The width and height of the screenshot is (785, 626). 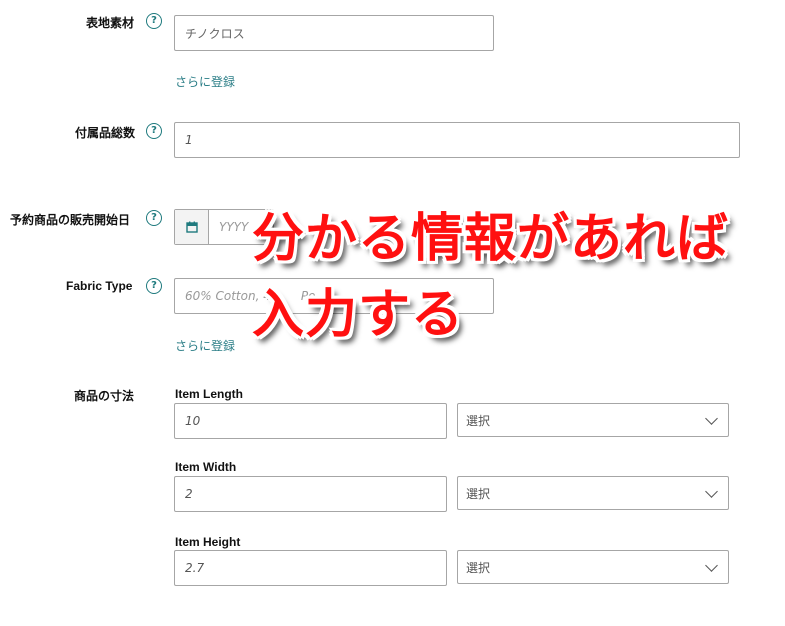 I want to click on accessory-count-input: 1, so click(x=457, y=140).